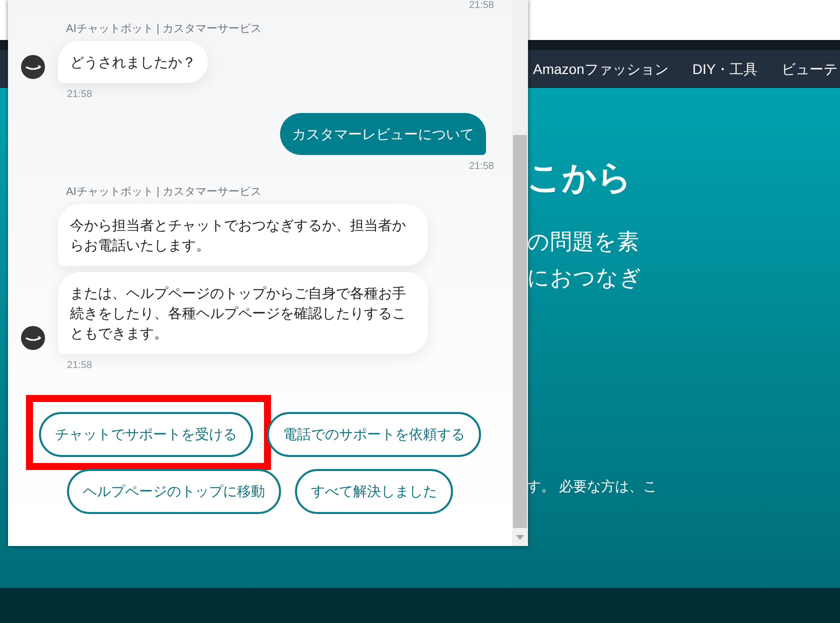 This screenshot has width=840, height=623. What do you see at coordinates (374, 434) in the screenshot?
I see `option-button: 電話でのサポートを依頼する` at bounding box center [374, 434].